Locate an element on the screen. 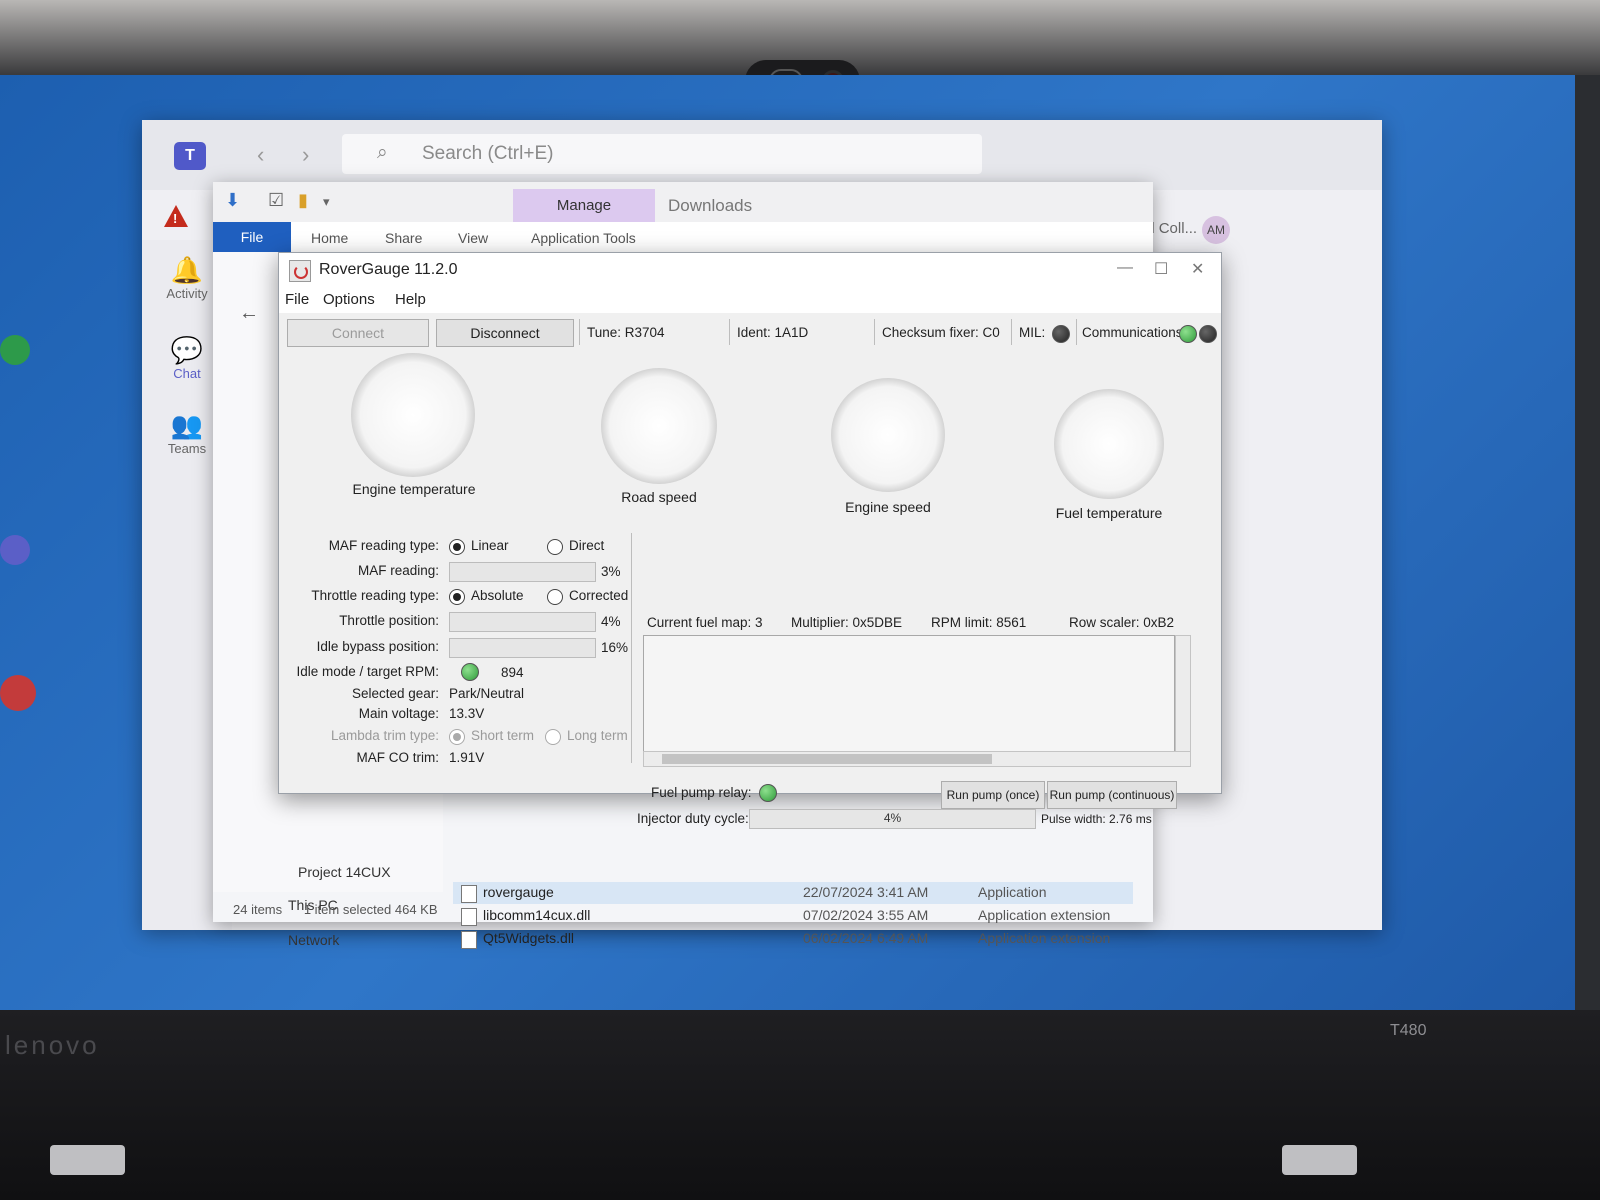  voltage-label: Main voltage: is located at coordinates (398, 713).